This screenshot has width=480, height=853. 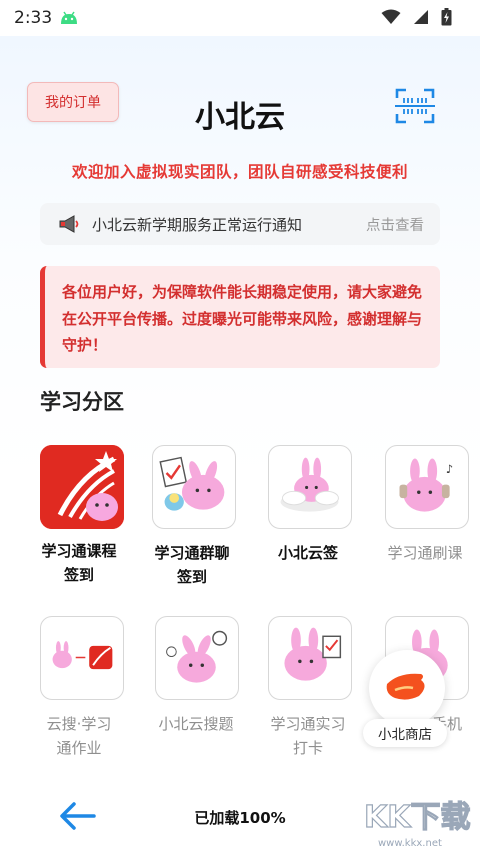 I want to click on notice-view-link: 点击查看, so click(x=395, y=224).